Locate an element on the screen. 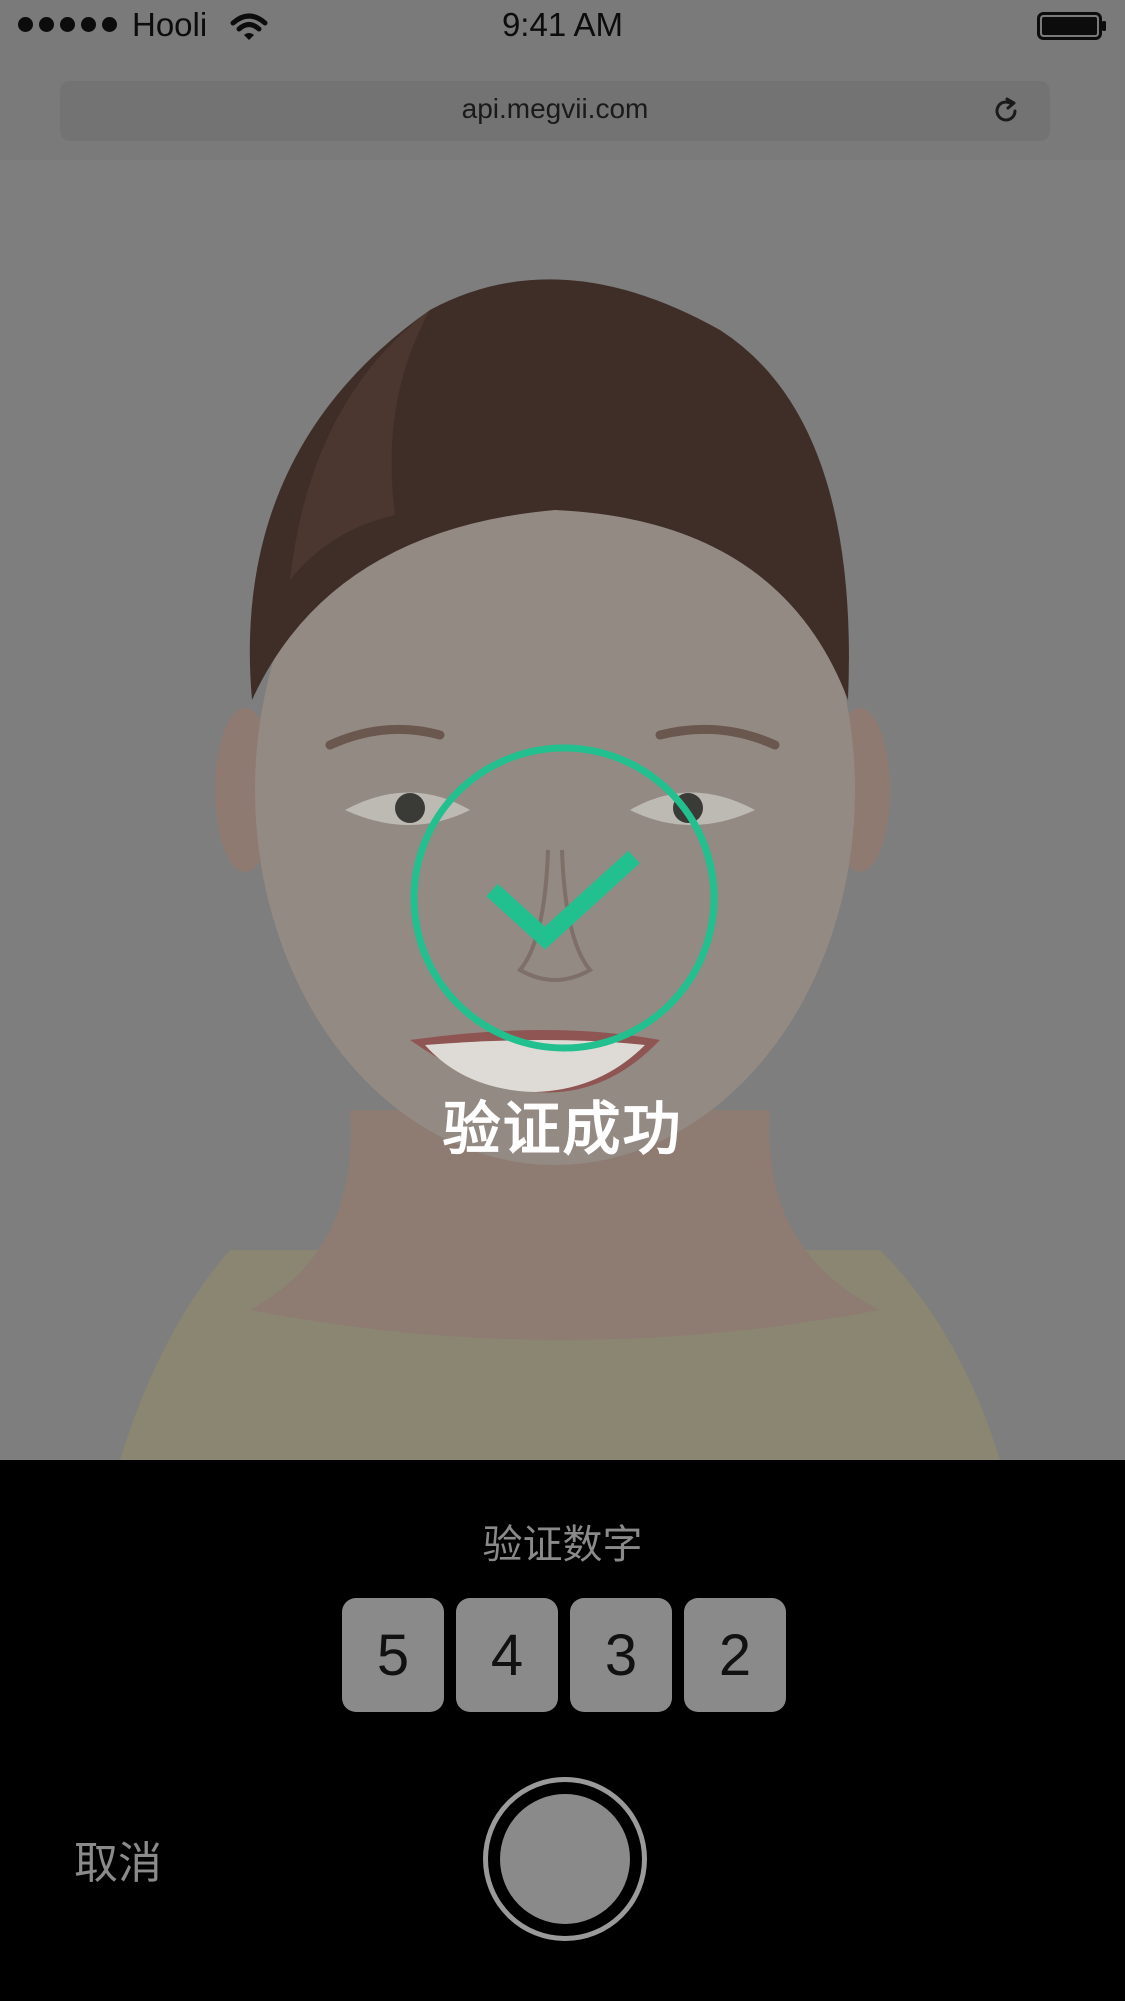  success-message: 验证成功 is located at coordinates (562, 1129).